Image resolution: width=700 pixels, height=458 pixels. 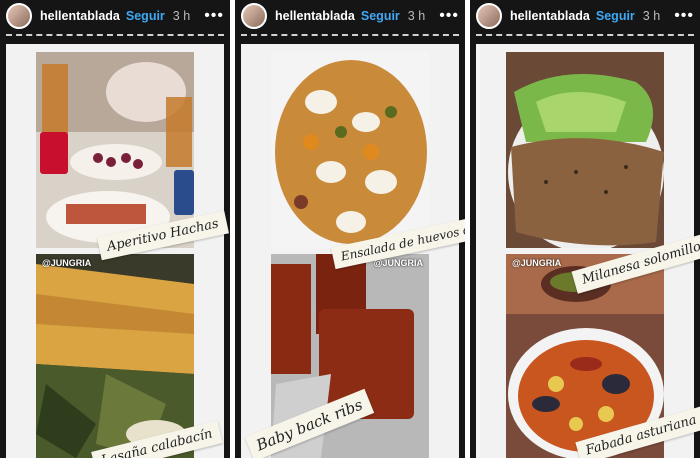 What do you see at coordinates (350, 150) in the screenshot?
I see `food-photo-ensalada` at bounding box center [350, 150].